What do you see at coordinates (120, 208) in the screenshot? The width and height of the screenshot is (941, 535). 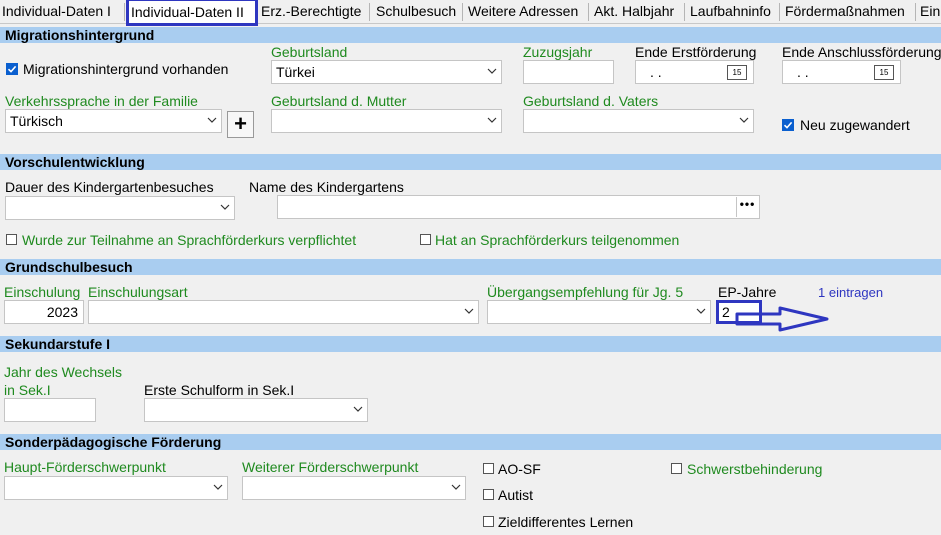 I see `kindergarten-dauer-select` at bounding box center [120, 208].